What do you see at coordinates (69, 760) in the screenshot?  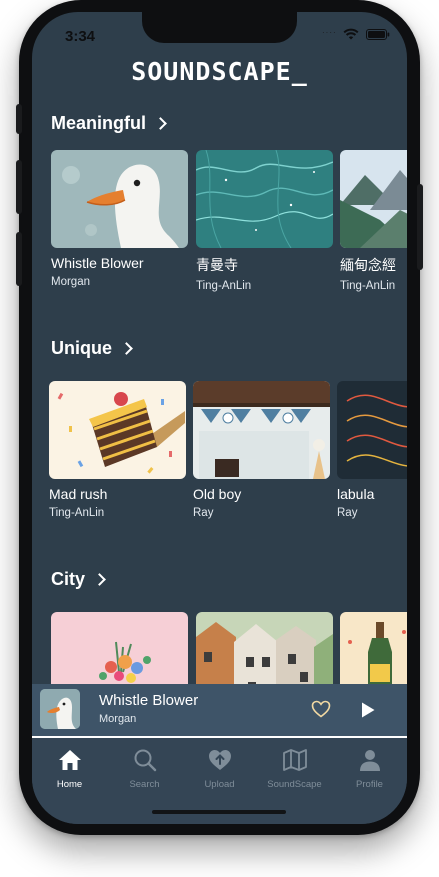 I see `home-icon` at bounding box center [69, 760].